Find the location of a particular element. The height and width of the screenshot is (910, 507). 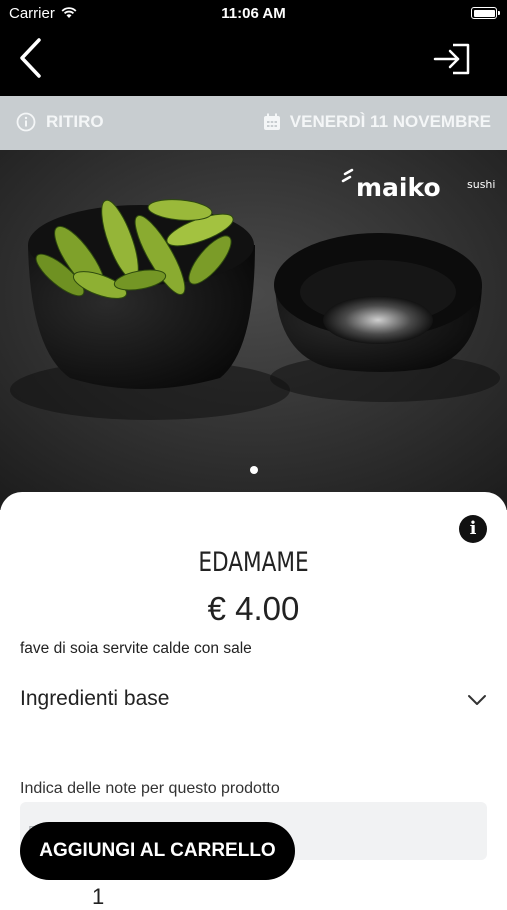

back-button is located at coordinates (32, 58).